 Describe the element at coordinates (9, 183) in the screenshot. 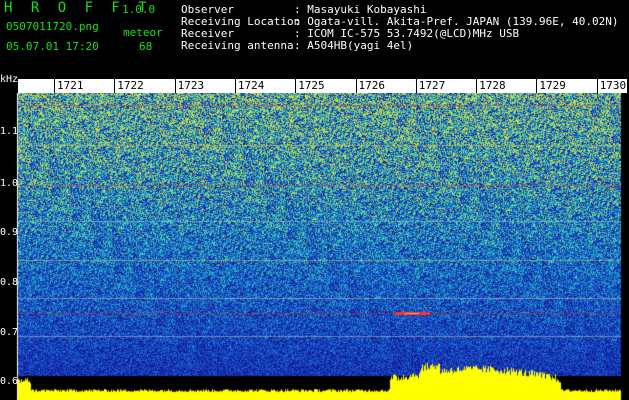

I see `frequency-tick-label: 1.0` at that location.